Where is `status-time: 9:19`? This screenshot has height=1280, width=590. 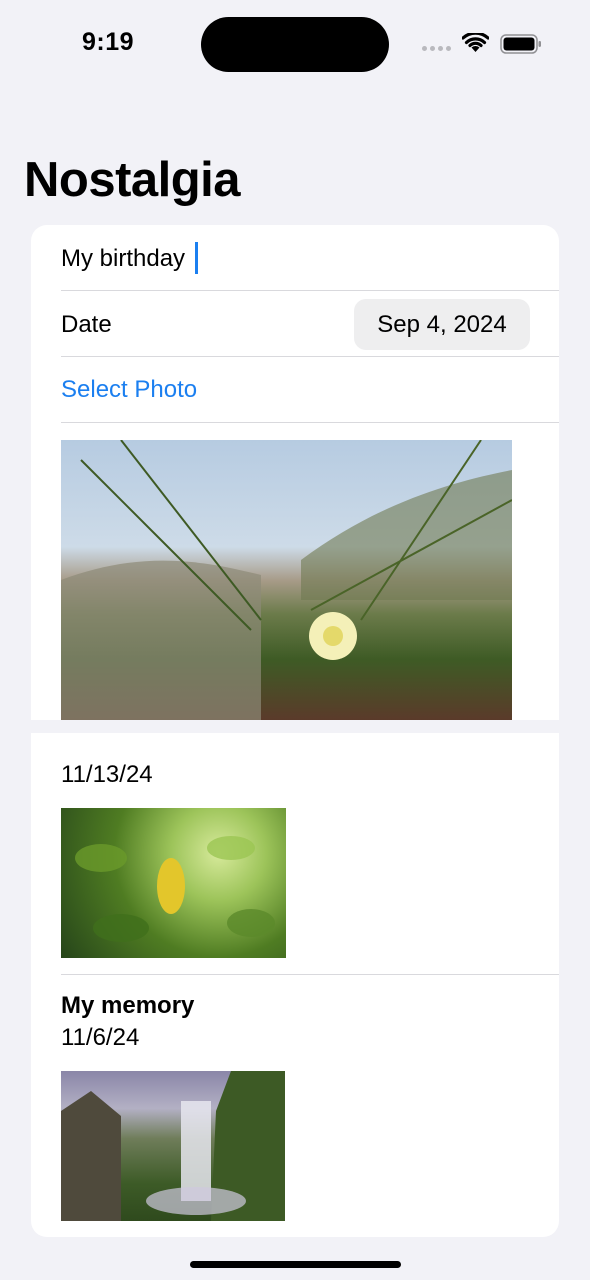 status-time: 9:19 is located at coordinates (108, 42).